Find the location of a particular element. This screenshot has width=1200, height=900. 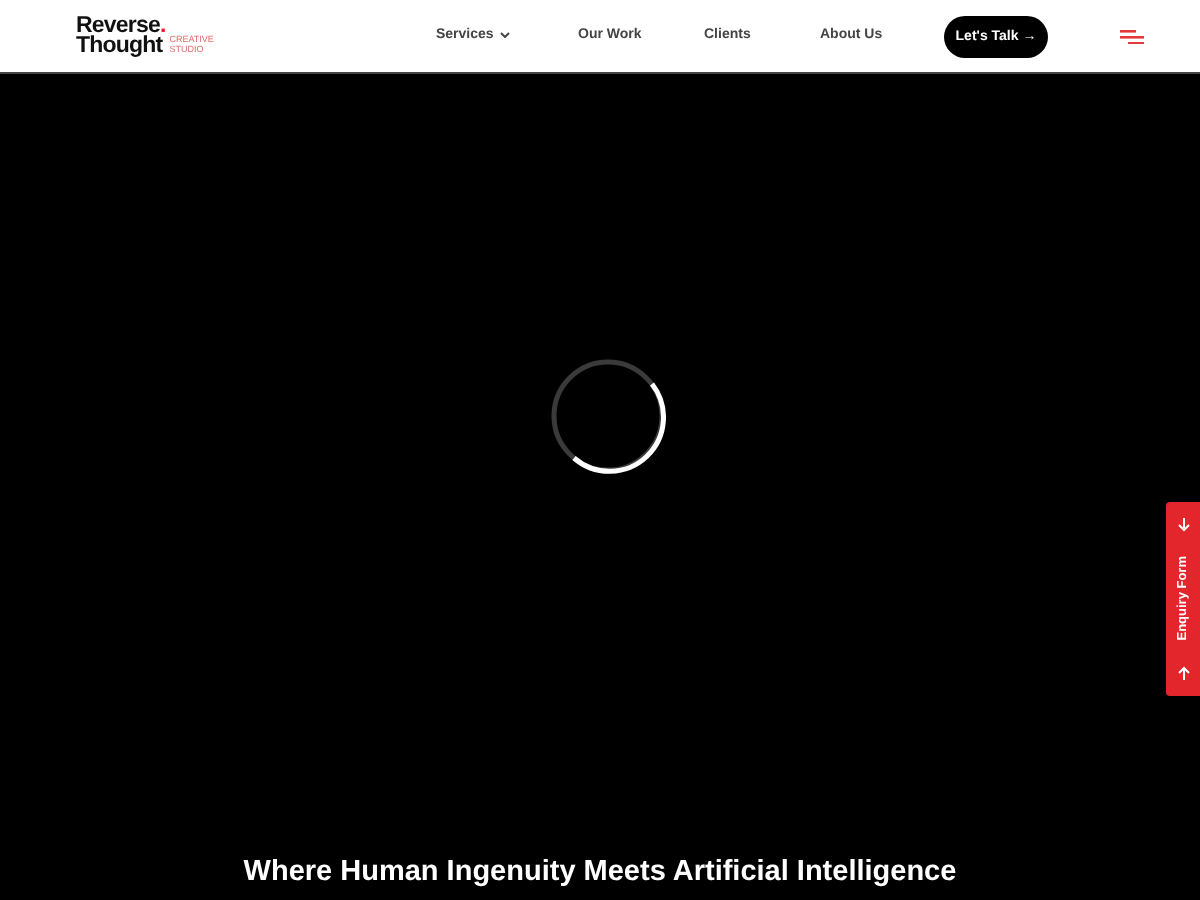

menu-icon is located at coordinates (1132, 37).